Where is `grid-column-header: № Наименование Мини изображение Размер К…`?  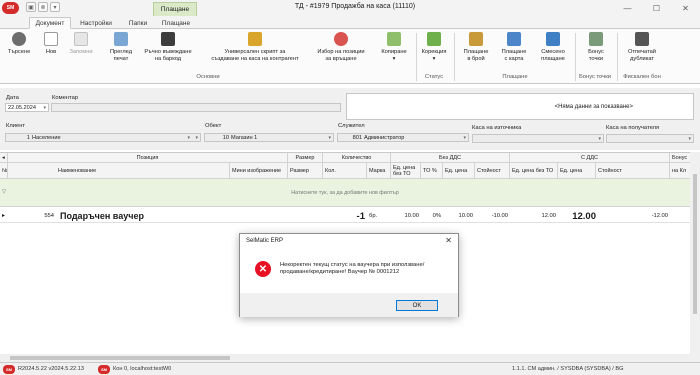 grid-column-header: № Наименование Мини изображение Размер К… is located at coordinates (345, 171).